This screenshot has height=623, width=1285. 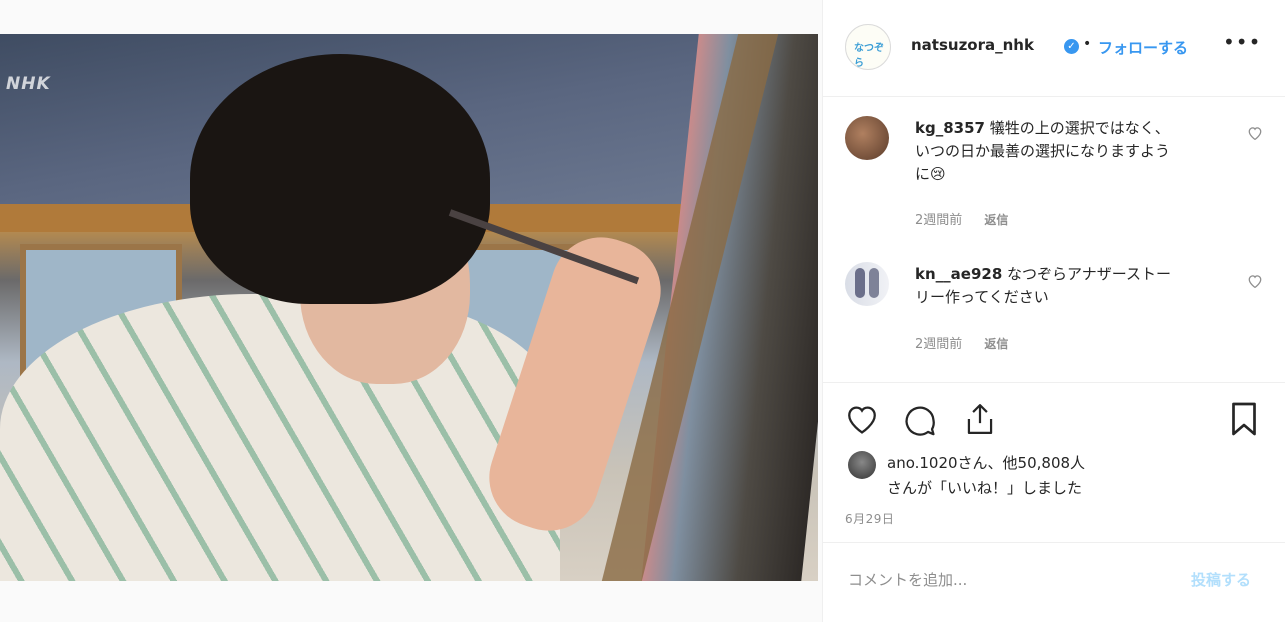 I want to click on post-header: なつぞら natsuzora_nhk ✓ • フォローする •••, so click(x=1054, y=48).